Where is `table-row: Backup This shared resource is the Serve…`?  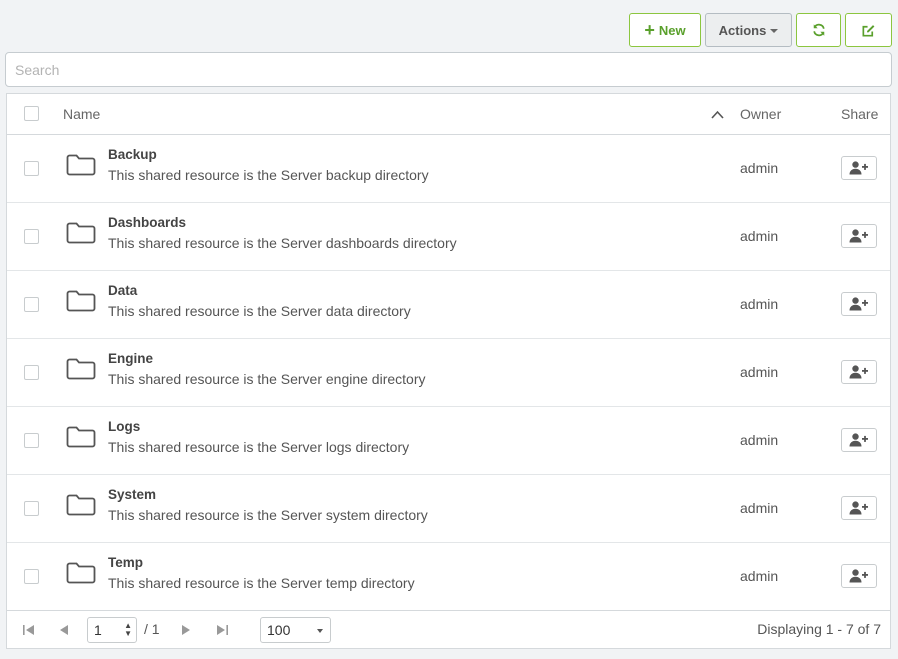
table-row: Backup This shared resource is the Serve… is located at coordinates (448, 169).